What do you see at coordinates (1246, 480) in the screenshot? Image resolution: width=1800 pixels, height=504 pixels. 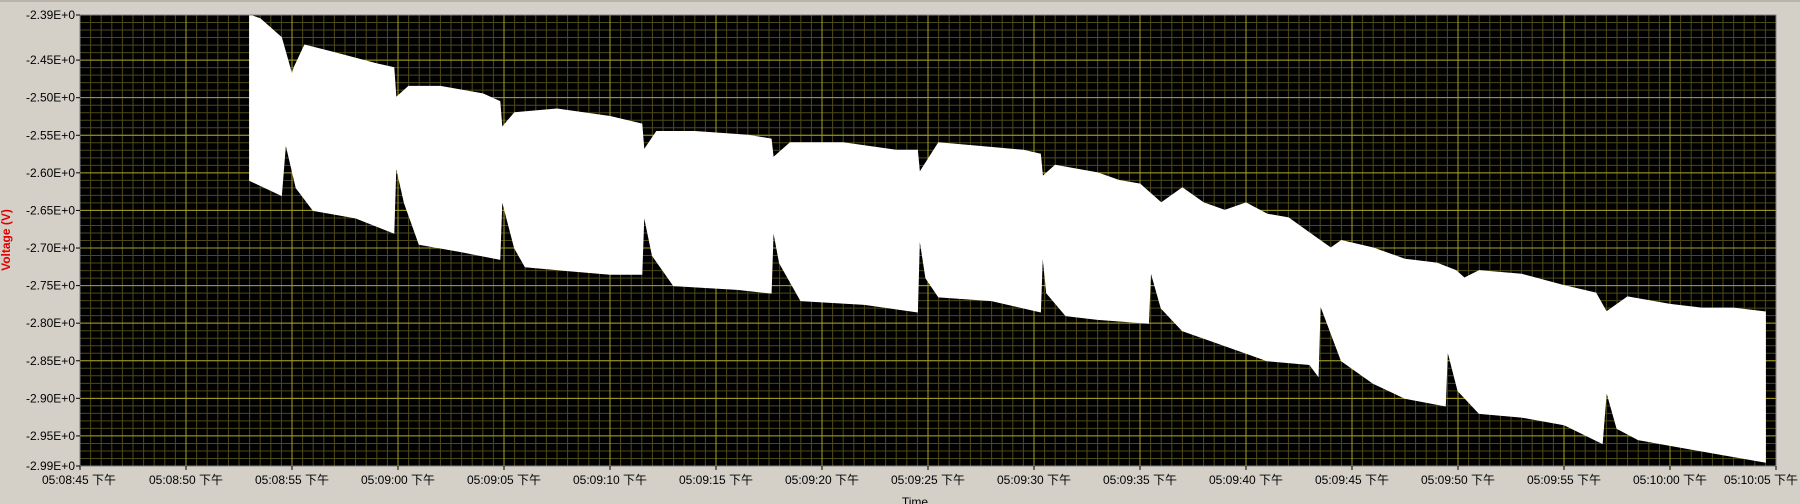 I see `x-tick-label: 05:09:40 下午` at bounding box center [1246, 480].